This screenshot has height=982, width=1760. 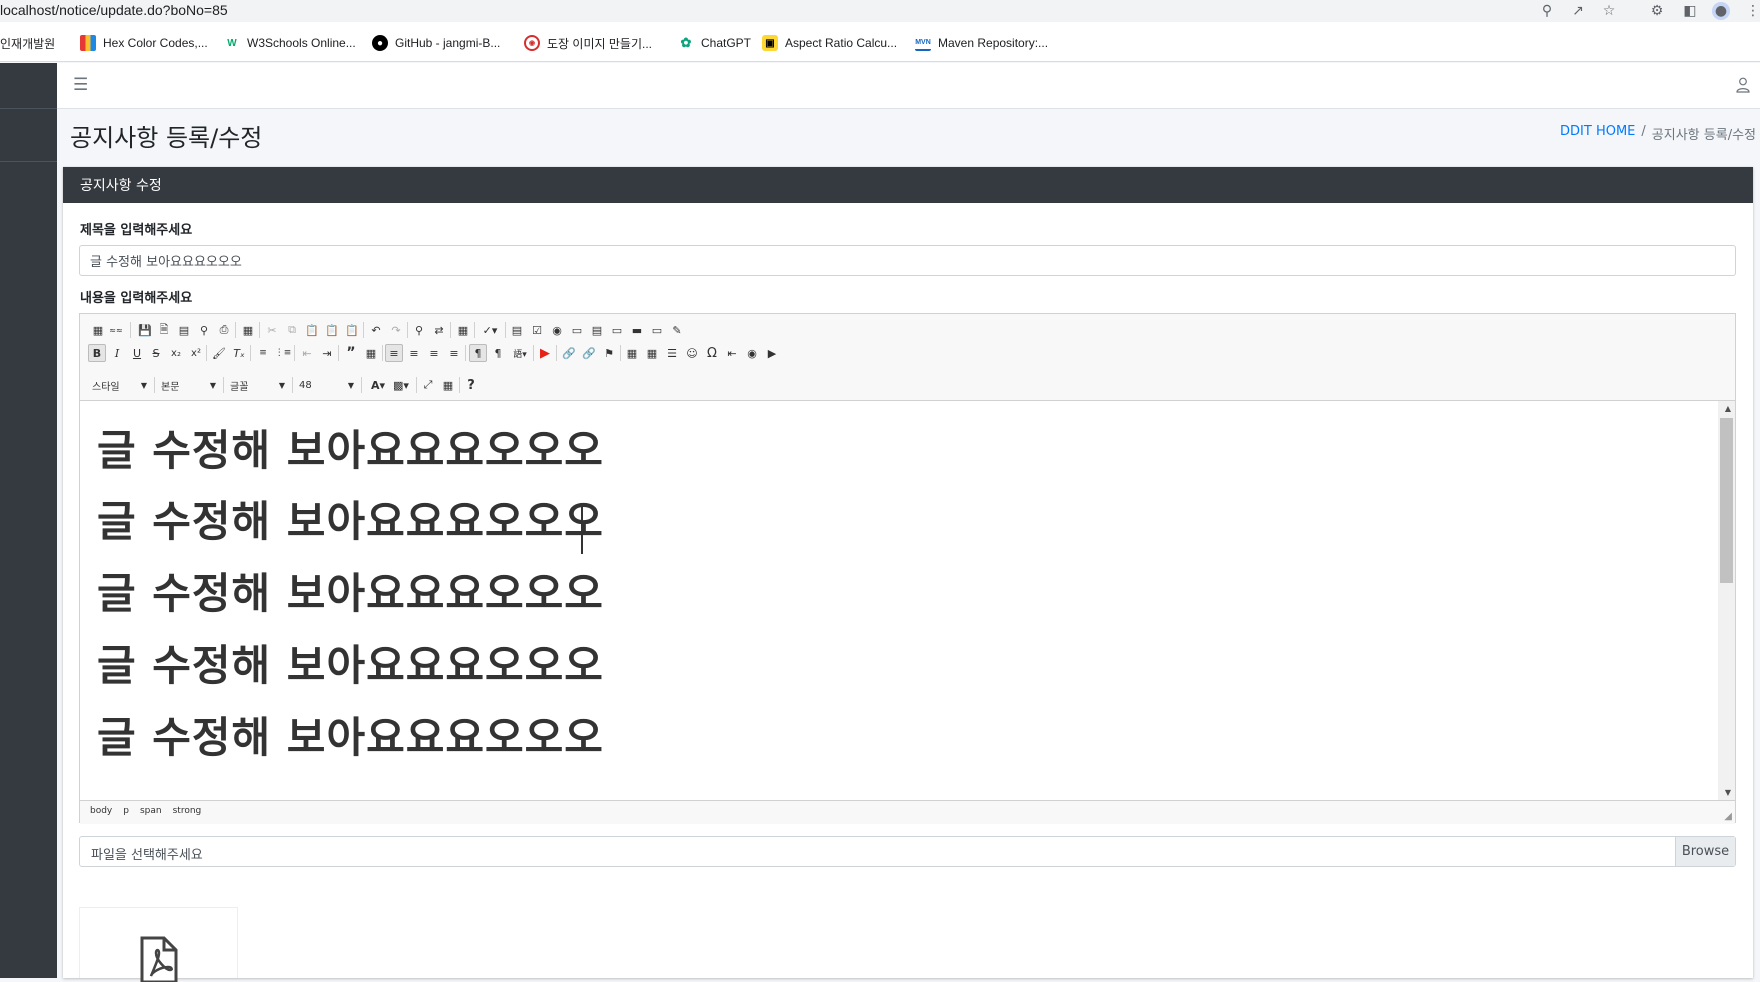 I want to click on export-pdf-icon: ▤, so click(x=184, y=330).